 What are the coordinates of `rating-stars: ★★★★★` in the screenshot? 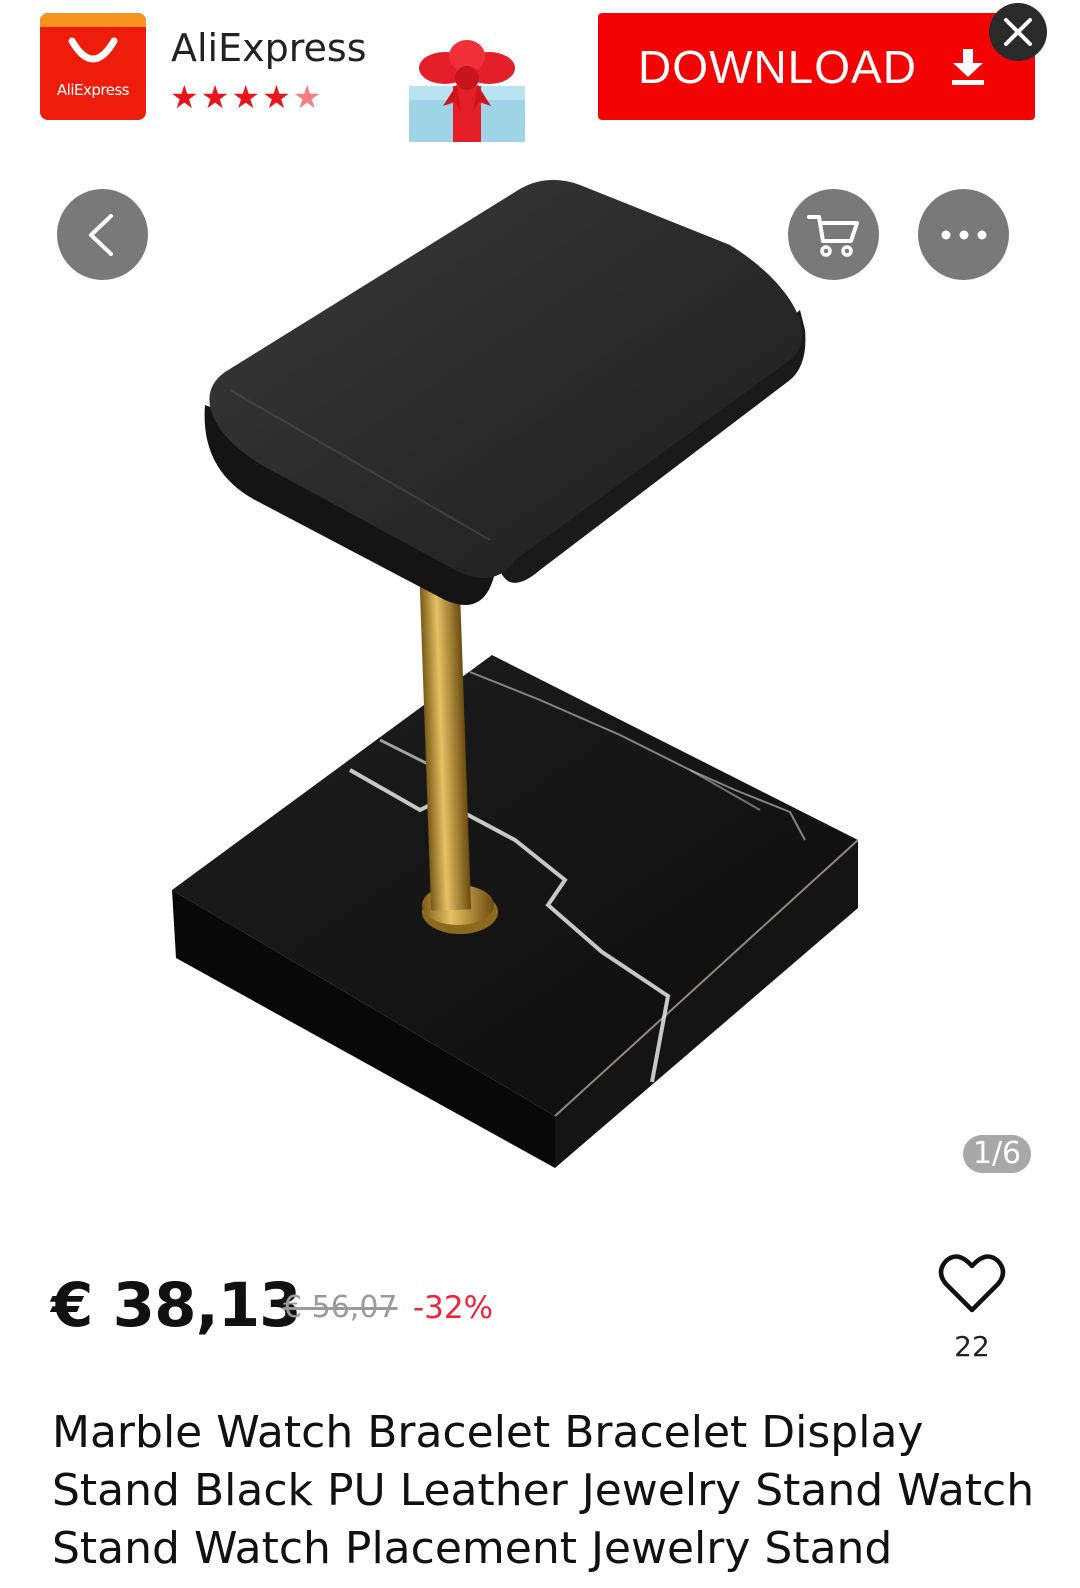 It's located at (246, 97).